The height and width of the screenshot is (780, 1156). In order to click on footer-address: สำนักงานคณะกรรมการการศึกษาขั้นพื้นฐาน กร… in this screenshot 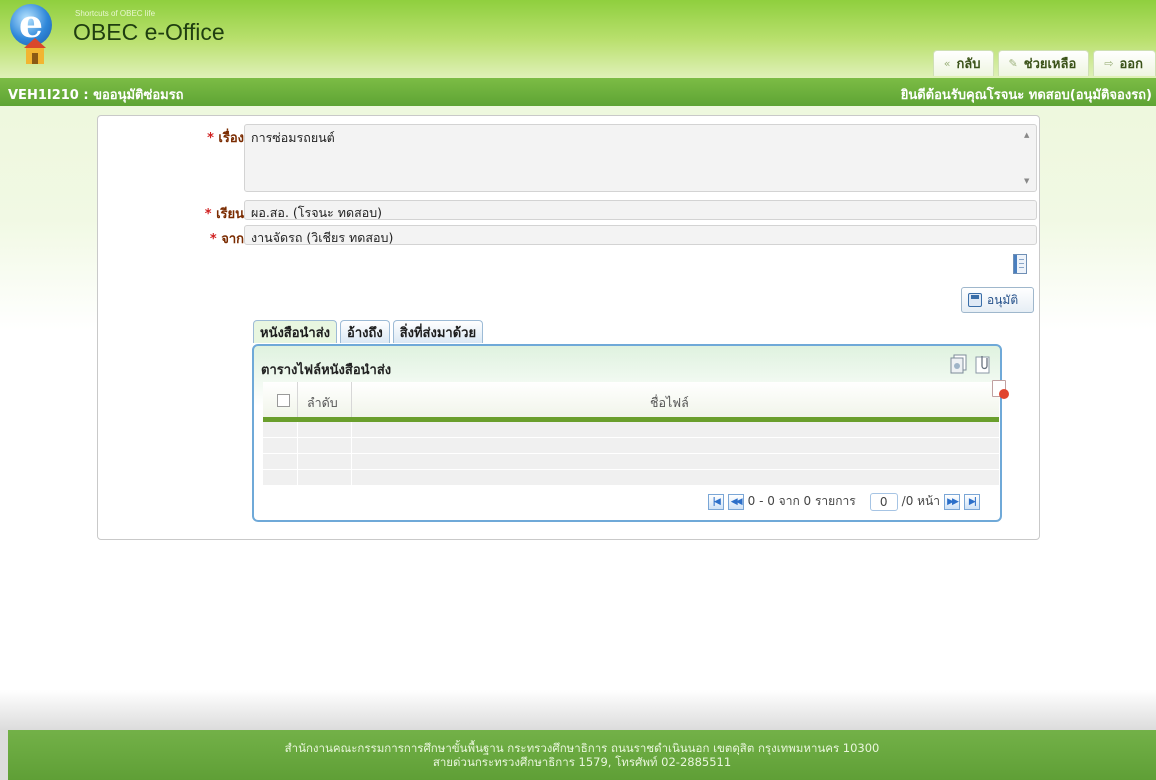, I will do `click(582, 748)`.